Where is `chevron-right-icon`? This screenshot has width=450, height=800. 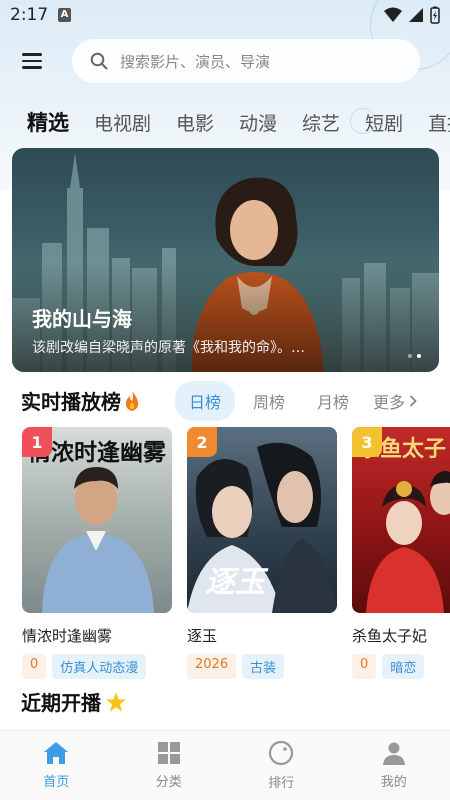
chevron-right-icon is located at coordinates (413, 401).